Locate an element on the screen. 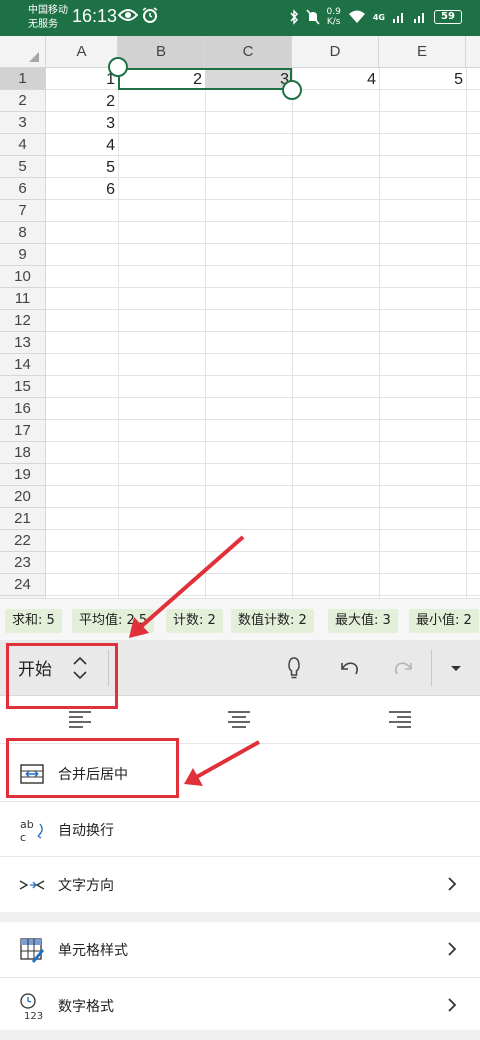 The height and width of the screenshot is (1040, 480). row-header-17: 17 is located at coordinates (23, 431).